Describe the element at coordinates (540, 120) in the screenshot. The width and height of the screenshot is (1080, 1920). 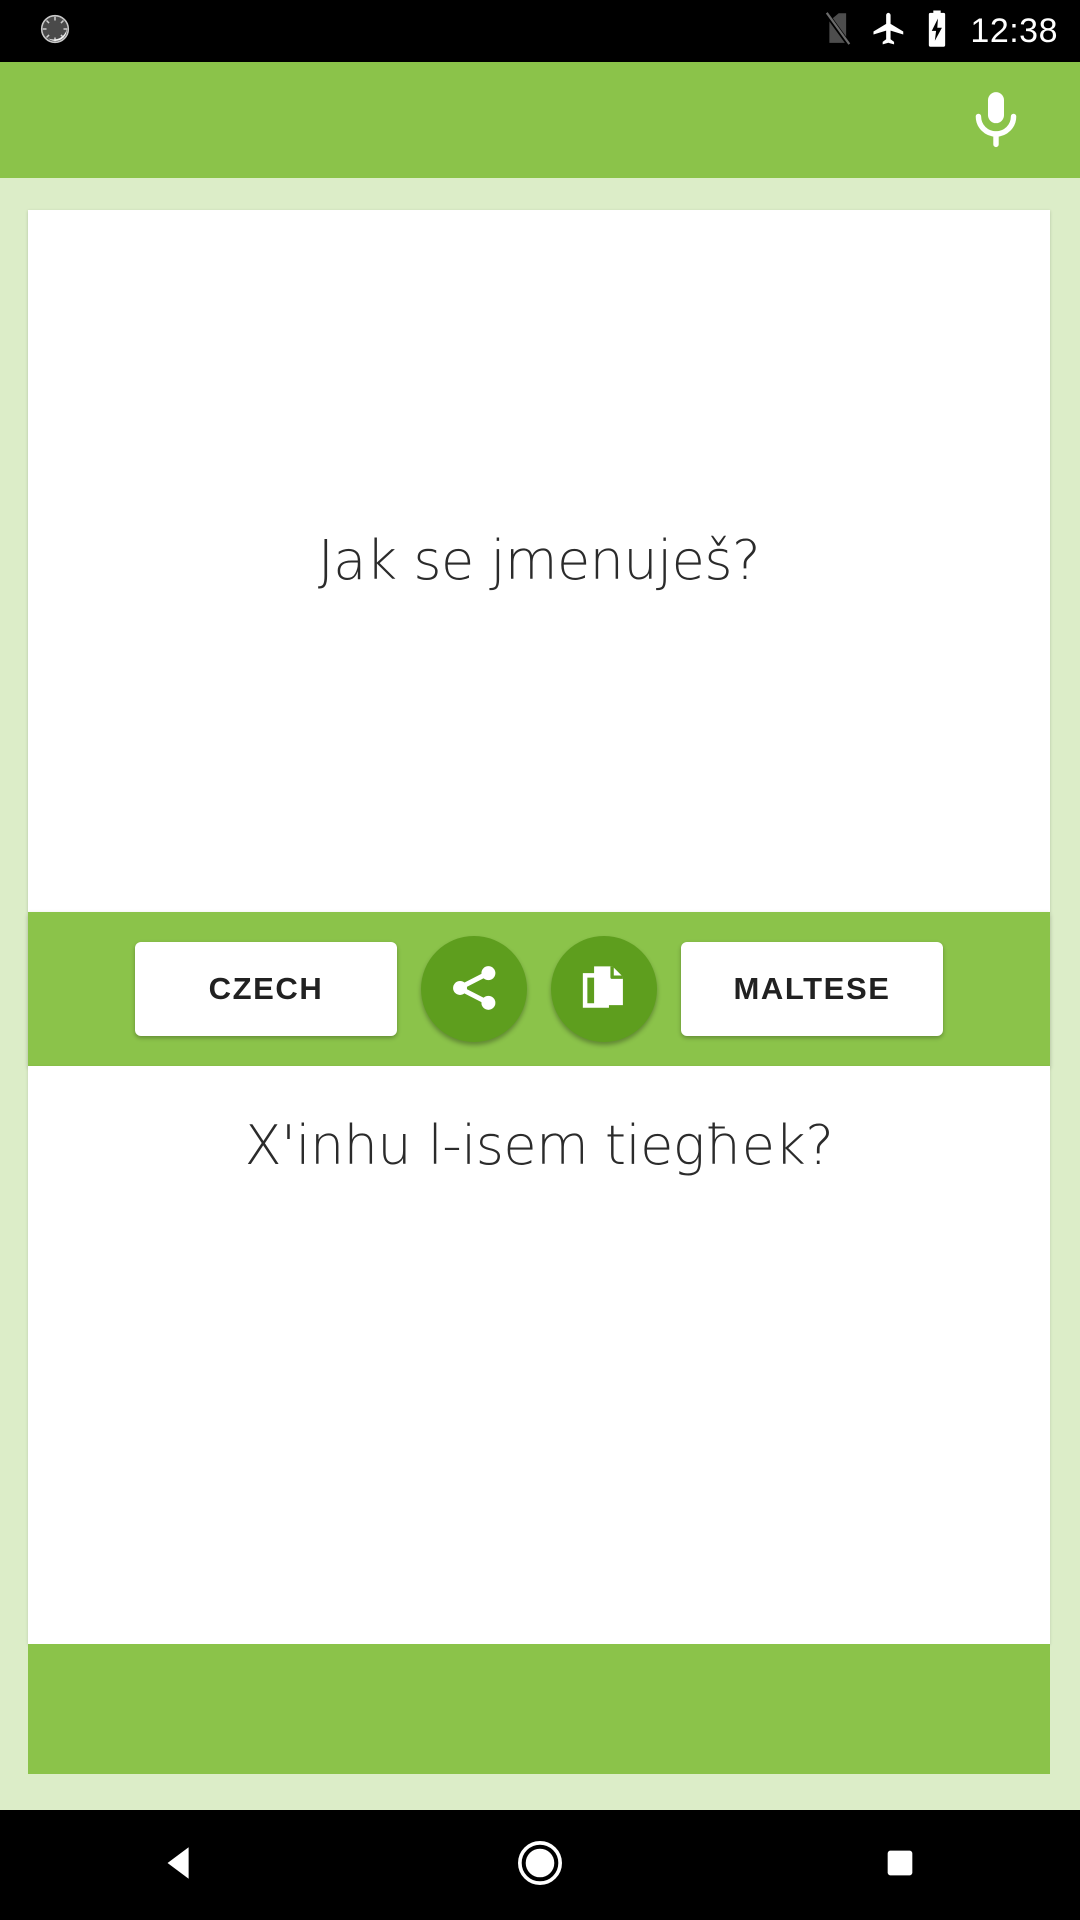
I see `app-bar` at that location.